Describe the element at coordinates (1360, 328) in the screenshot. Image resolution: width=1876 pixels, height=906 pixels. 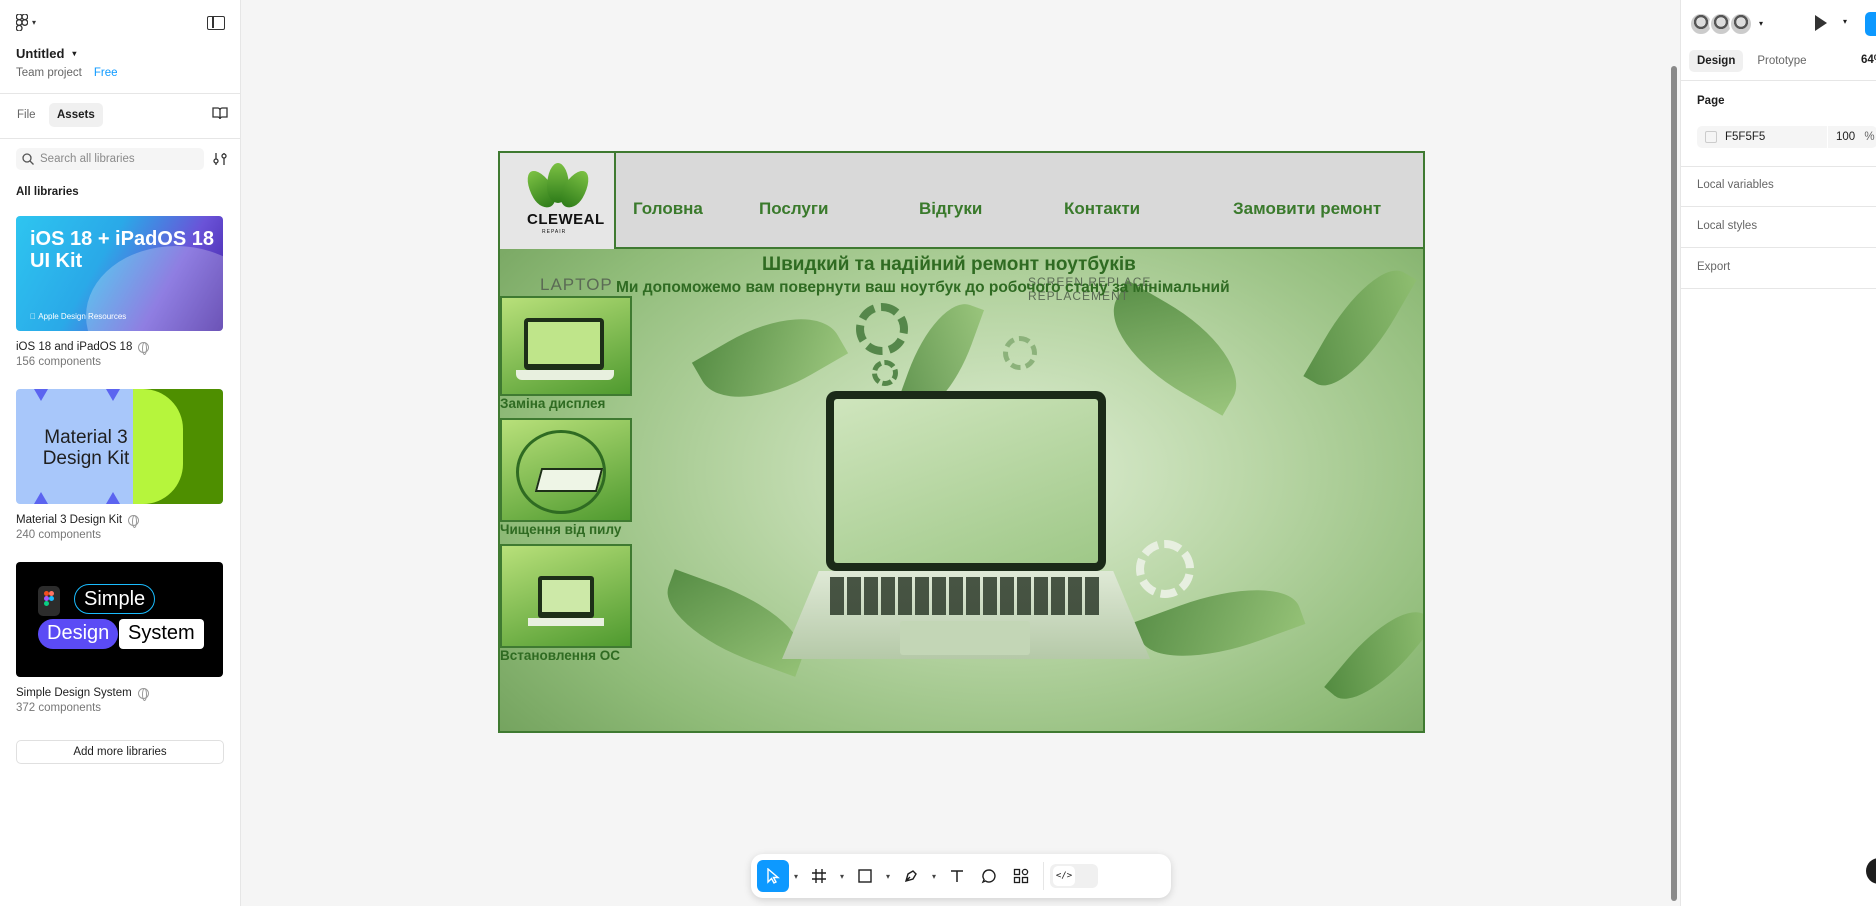
I see `leaf-decoration` at that location.